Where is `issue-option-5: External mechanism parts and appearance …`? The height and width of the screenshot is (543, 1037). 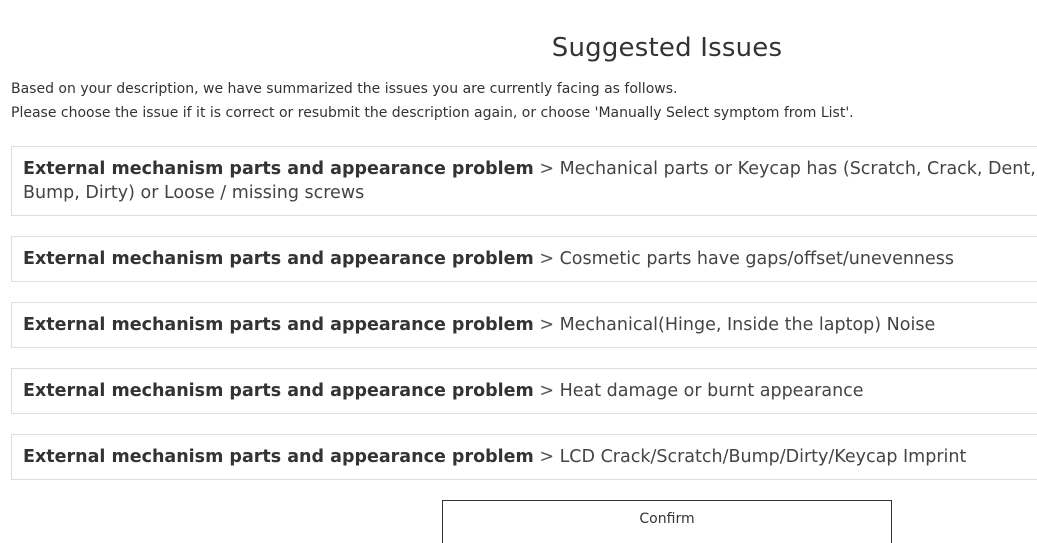 issue-option-5: External mechanism parts and appearance … is located at coordinates (524, 457).